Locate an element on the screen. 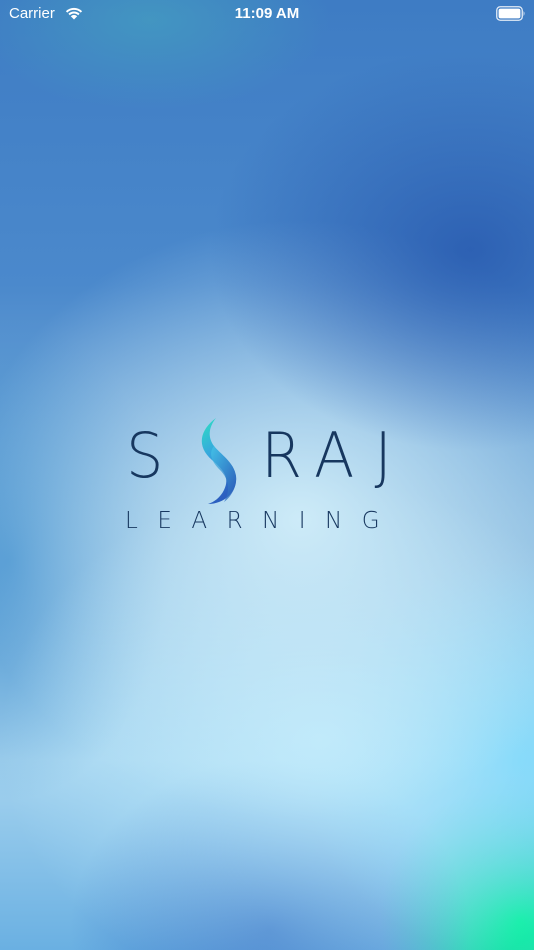  logo-letter: S is located at coordinates (144, 455).